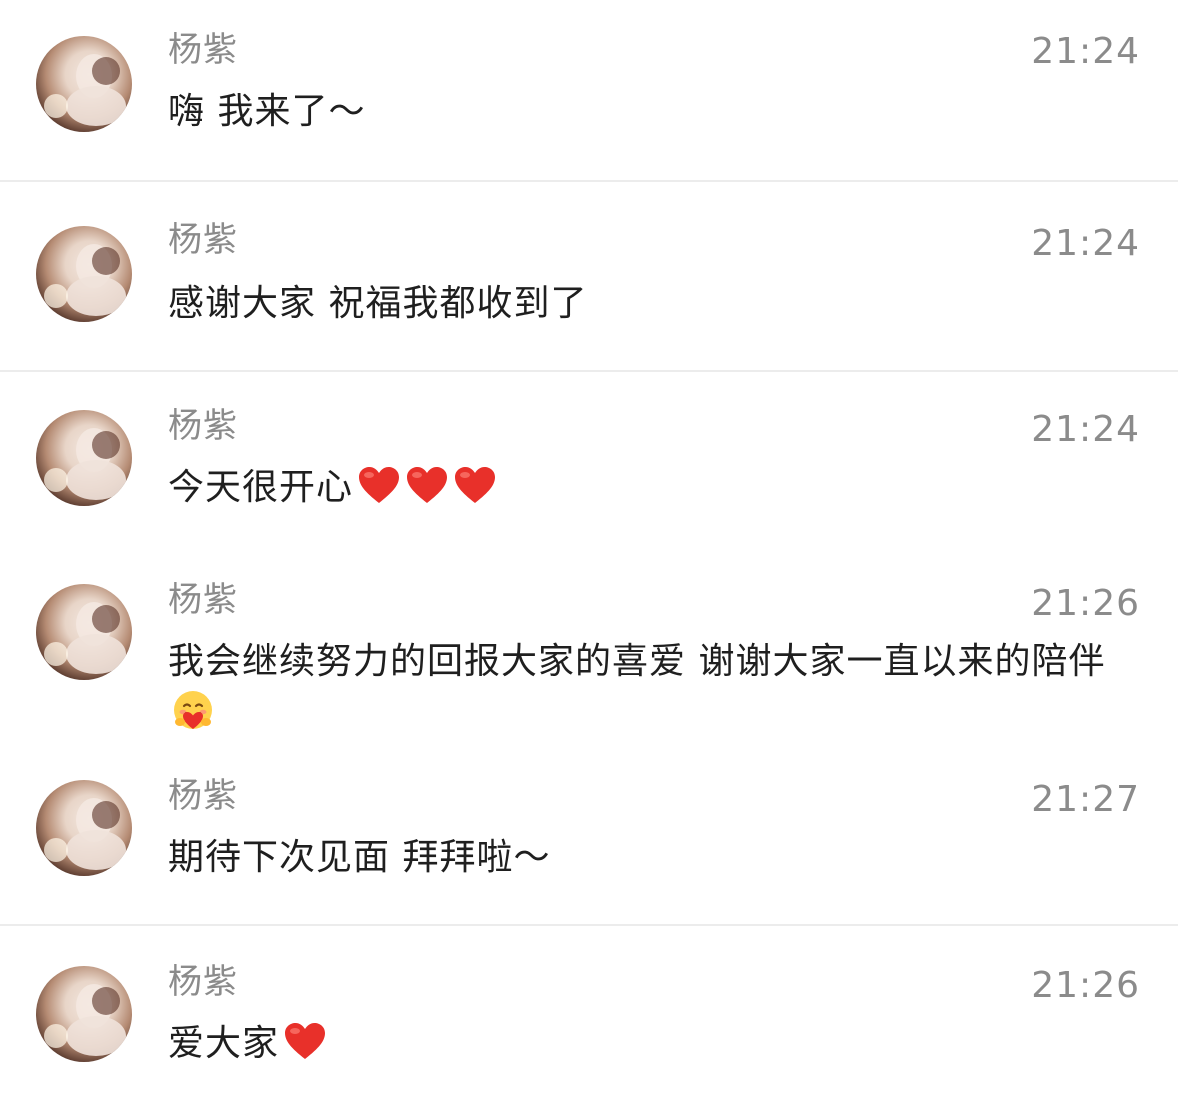 Image resolution: width=1178 pixels, height=1110 pixels. Describe the element at coordinates (653, 304) in the screenshot. I see `message-text: 感谢大家 祝福我都收到了` at that location.